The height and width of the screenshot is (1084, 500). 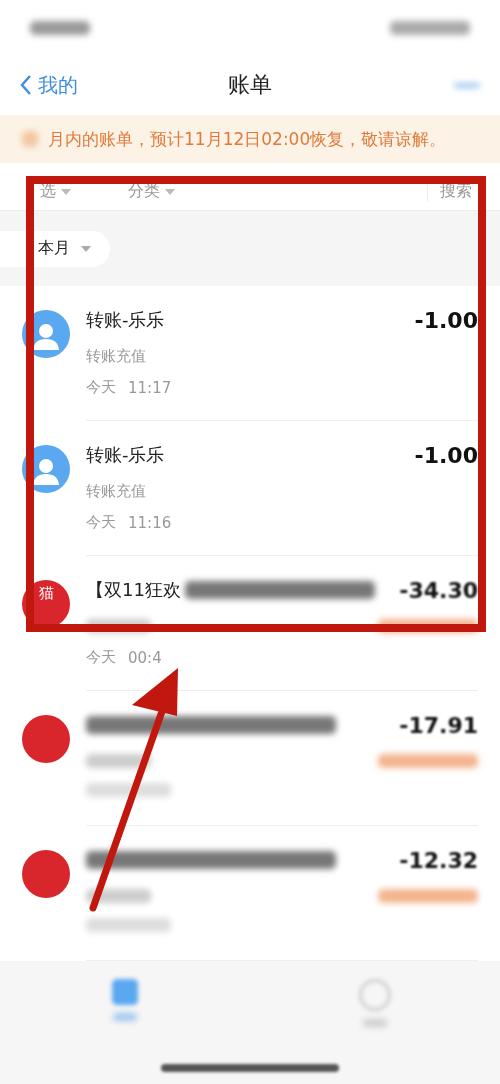 I want to click on more-icon, so click(x=467, y=85).